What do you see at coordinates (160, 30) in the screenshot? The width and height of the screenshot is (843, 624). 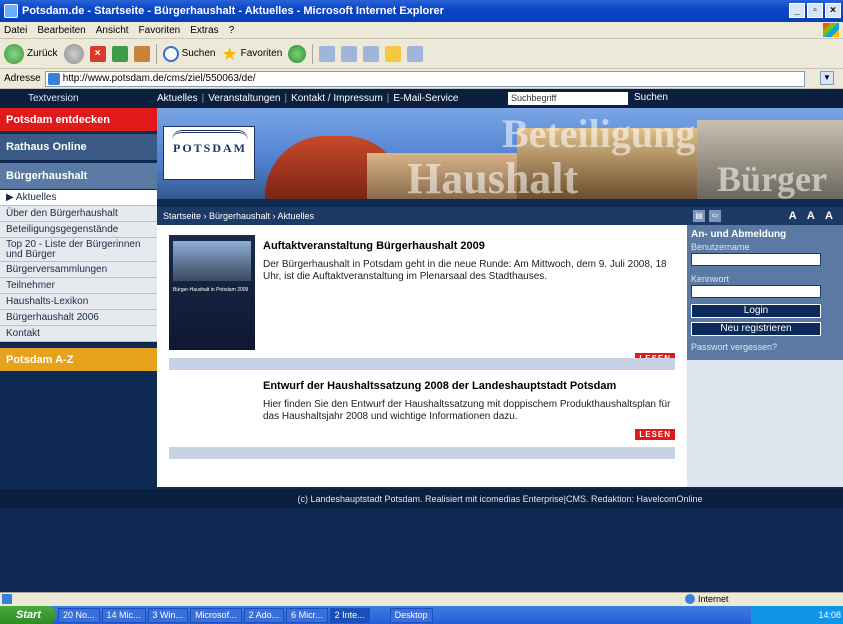 I see `menu-favoriten: Favoriten` at bounding box center [160, 30].